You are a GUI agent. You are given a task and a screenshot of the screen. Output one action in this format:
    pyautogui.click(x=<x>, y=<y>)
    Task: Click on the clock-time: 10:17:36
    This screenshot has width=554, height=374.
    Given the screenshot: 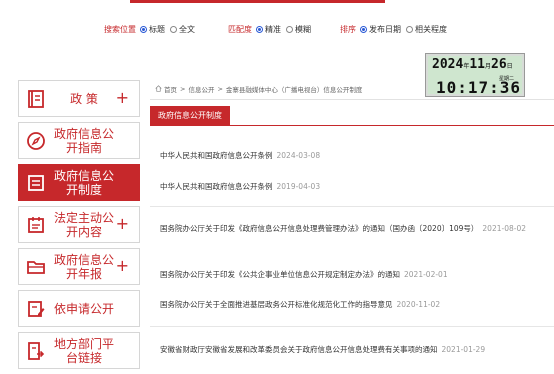 What is the action you would take?
    pyautogui.click(x=479, y=87)
    